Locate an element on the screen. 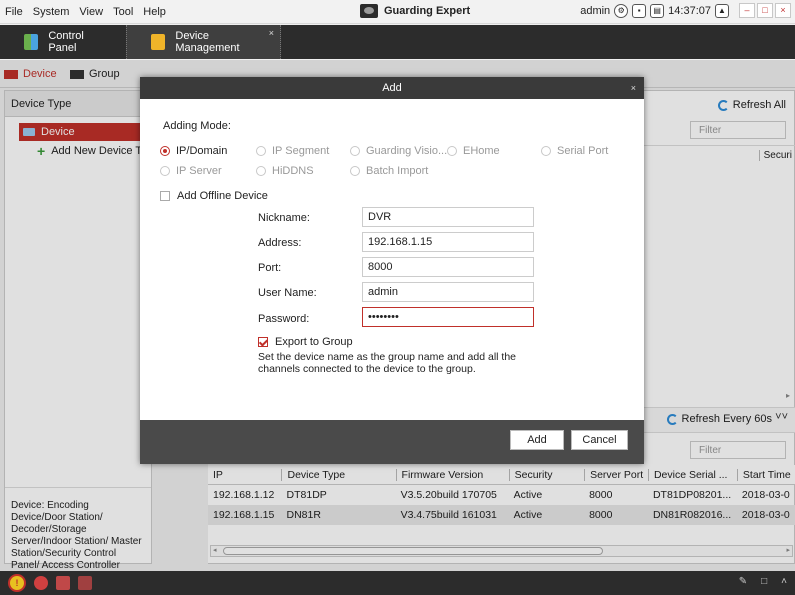 Image resolution: width=795 pixels, height=595 pixels. system-tray: admin ⚙ ▪ ▤ 14:37:07 ▲ – □ × is located at coordinates (685, 10).